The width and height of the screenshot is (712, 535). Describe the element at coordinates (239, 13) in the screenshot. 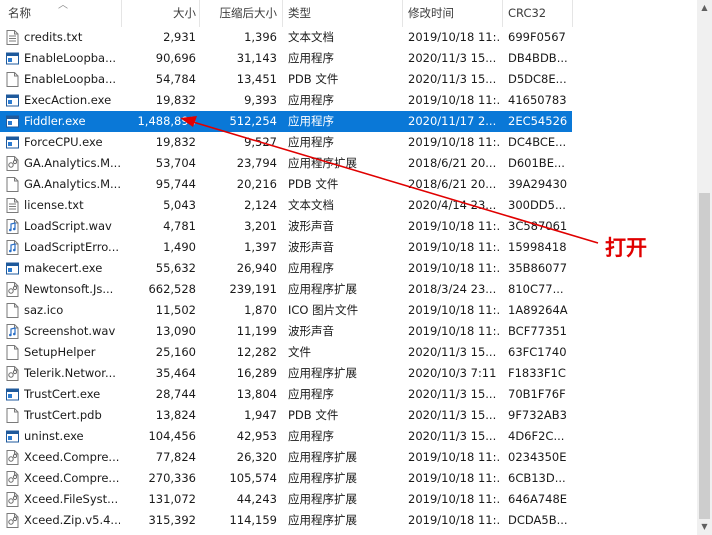

I see `column-compressed: 压缩后大小` at that location.